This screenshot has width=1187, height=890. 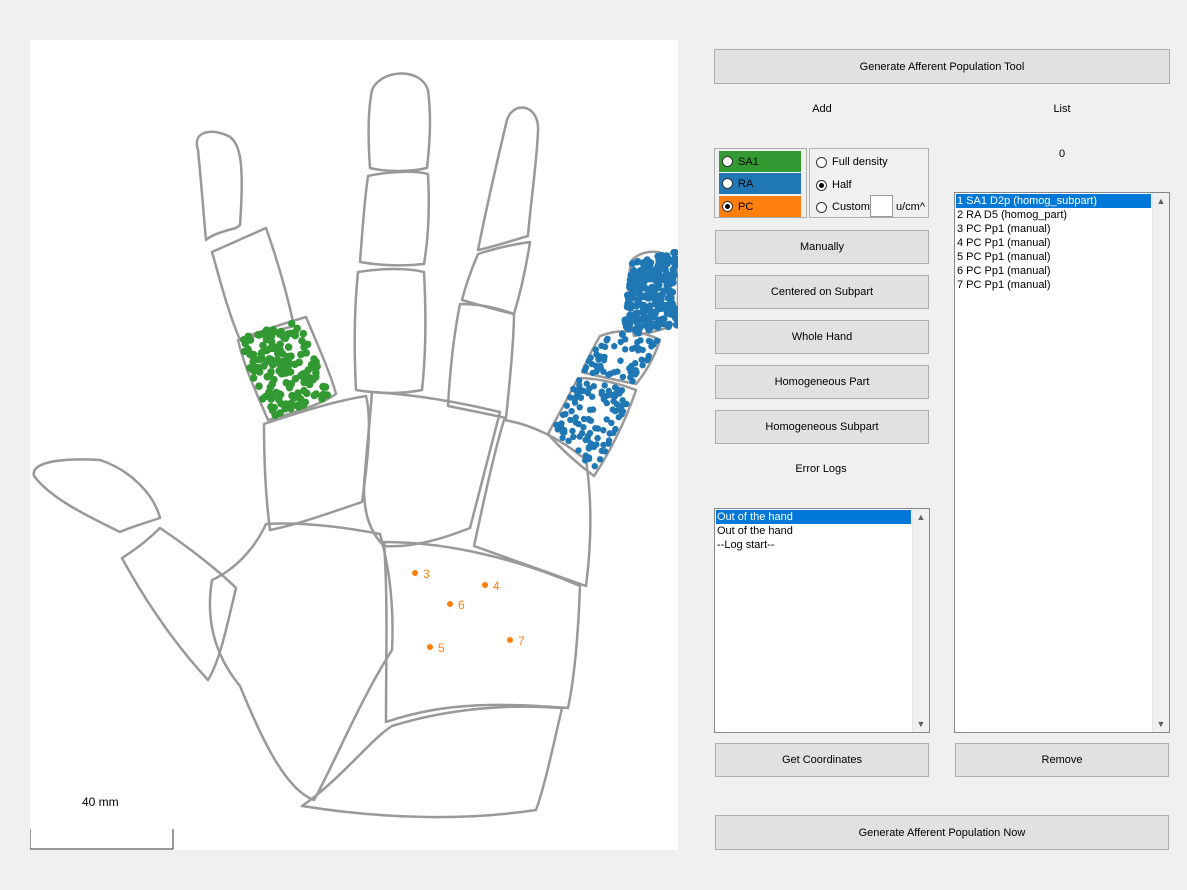 I want to click on type-ra-label: RA, so click(x=746, y=183).